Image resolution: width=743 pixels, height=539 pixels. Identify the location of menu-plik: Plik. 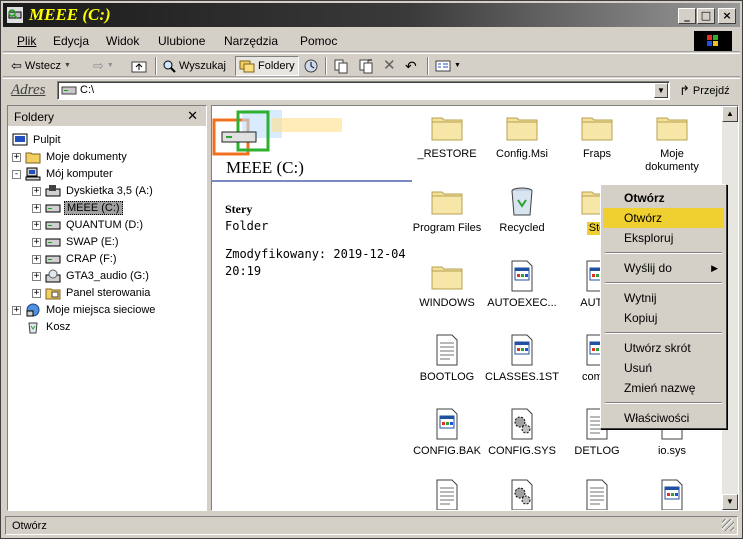
(26, 41).